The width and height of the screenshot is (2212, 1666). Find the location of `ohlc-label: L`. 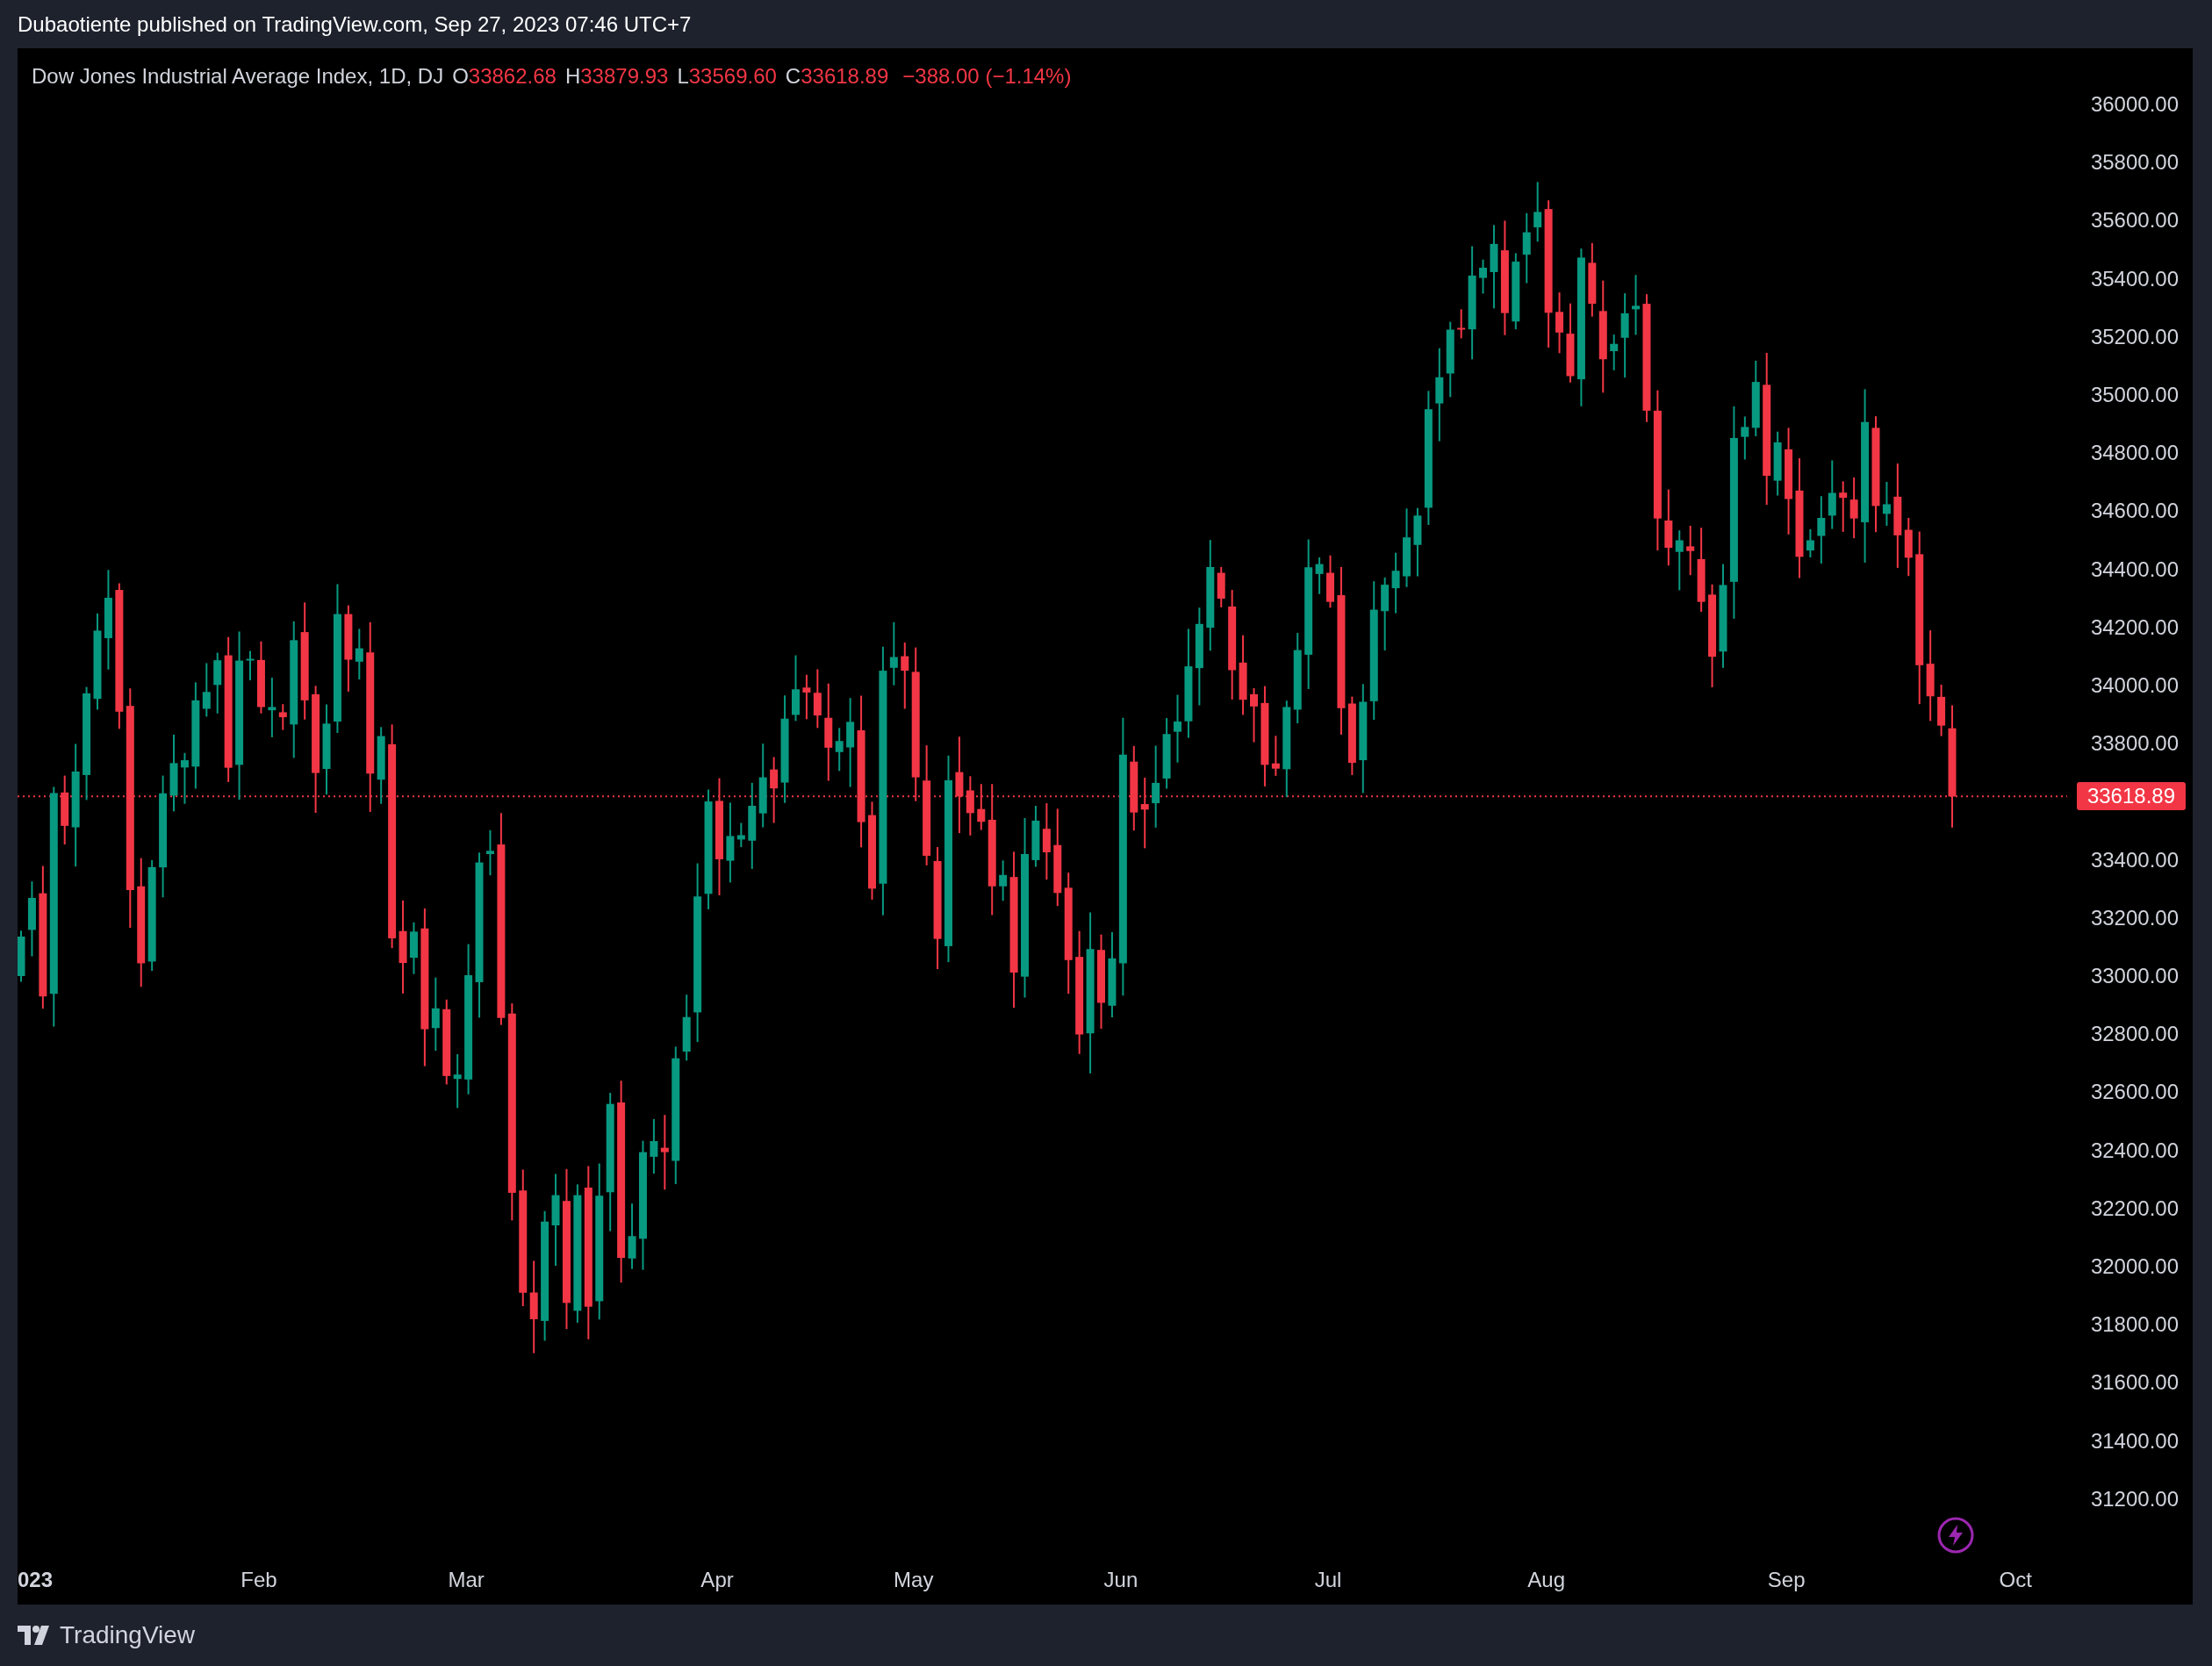

ohlc-label: L is located at coordinates (683, 77).